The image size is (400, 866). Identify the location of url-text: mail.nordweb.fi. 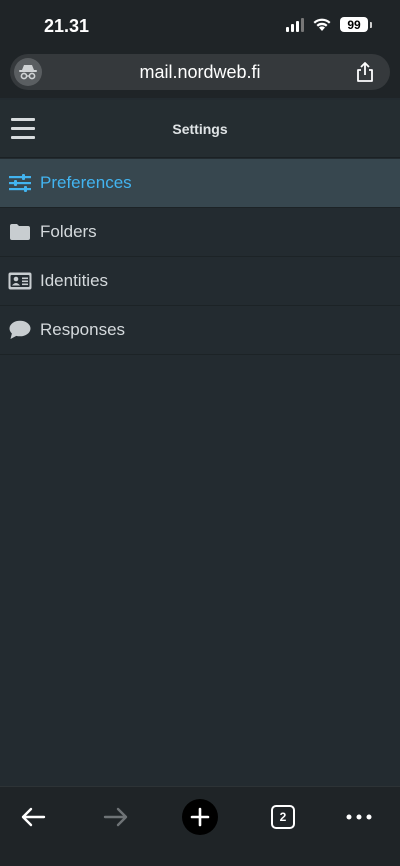
(200, 72).